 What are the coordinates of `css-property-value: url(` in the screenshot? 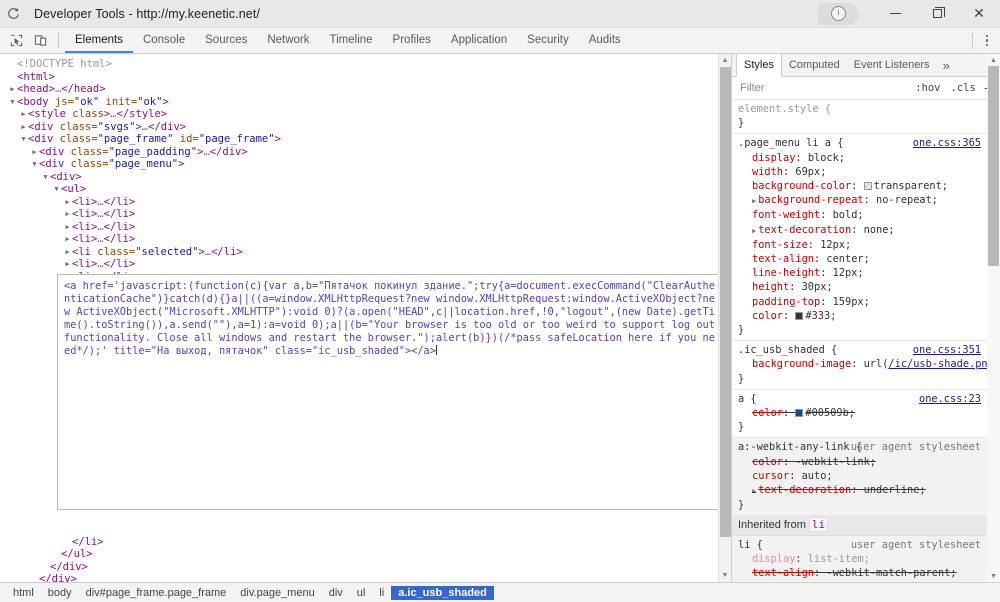 It's located at (876, 364).